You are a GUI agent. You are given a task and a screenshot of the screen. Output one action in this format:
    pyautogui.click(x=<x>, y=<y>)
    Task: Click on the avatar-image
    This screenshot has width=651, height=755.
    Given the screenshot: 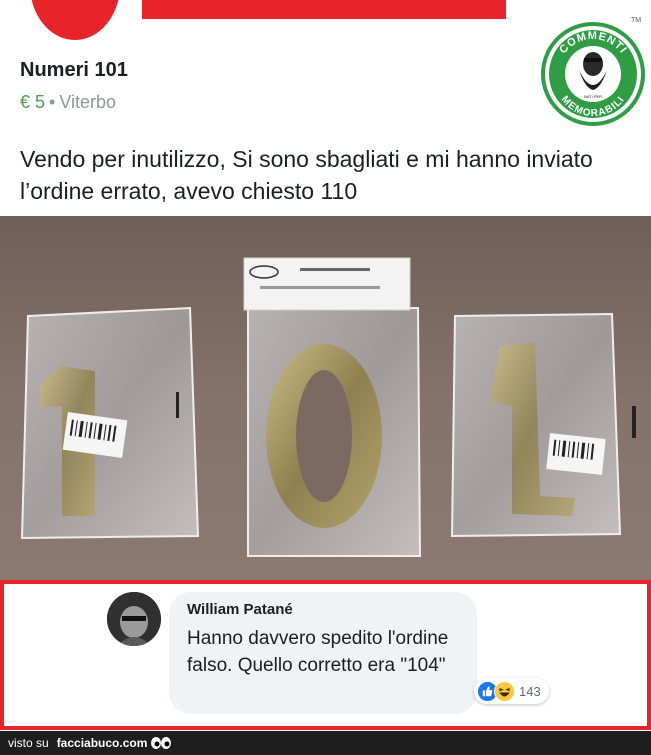 What is the action you would take?
    pyautogui.click(x=134, y=619)
    